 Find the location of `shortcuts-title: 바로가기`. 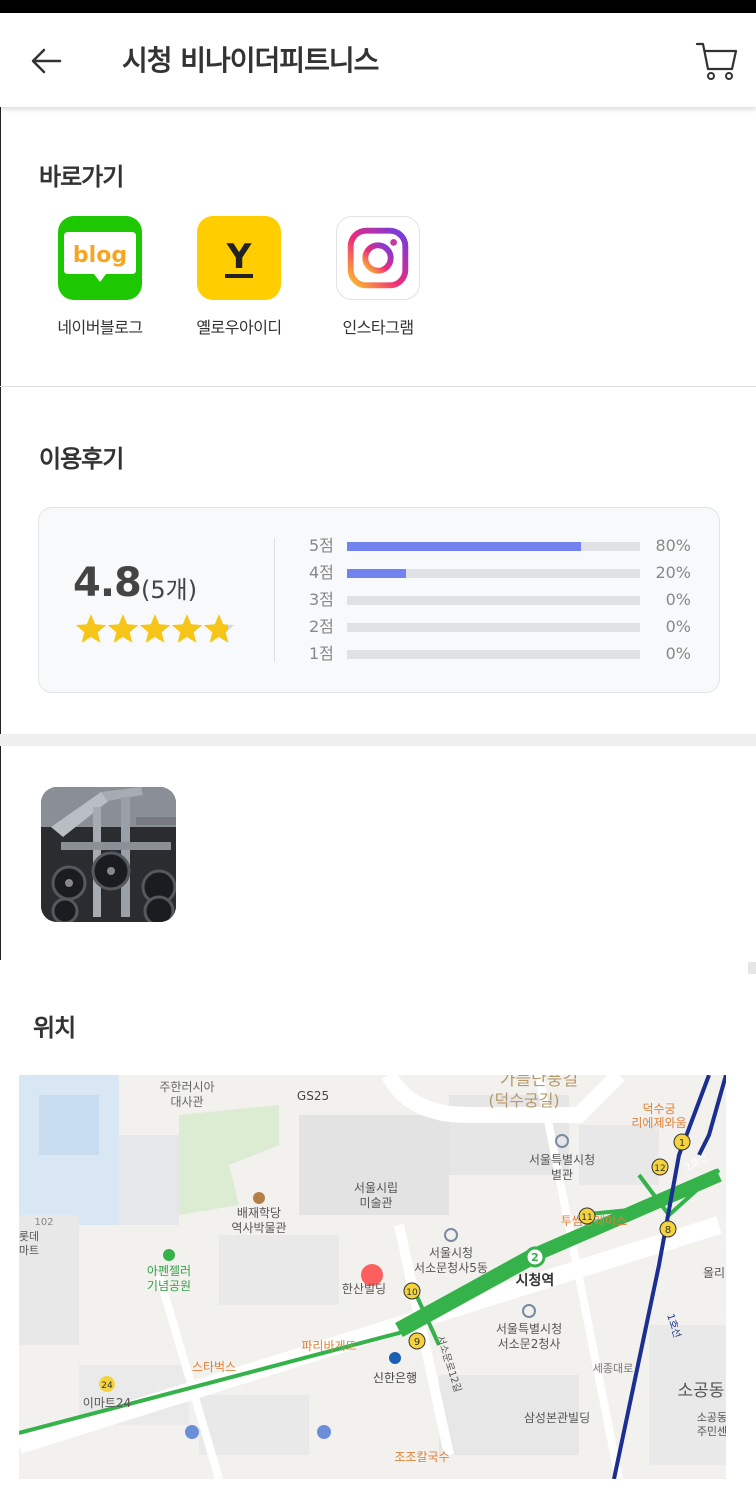

shortcuts-title: 바로가기 is located at coordinates (81, 177).